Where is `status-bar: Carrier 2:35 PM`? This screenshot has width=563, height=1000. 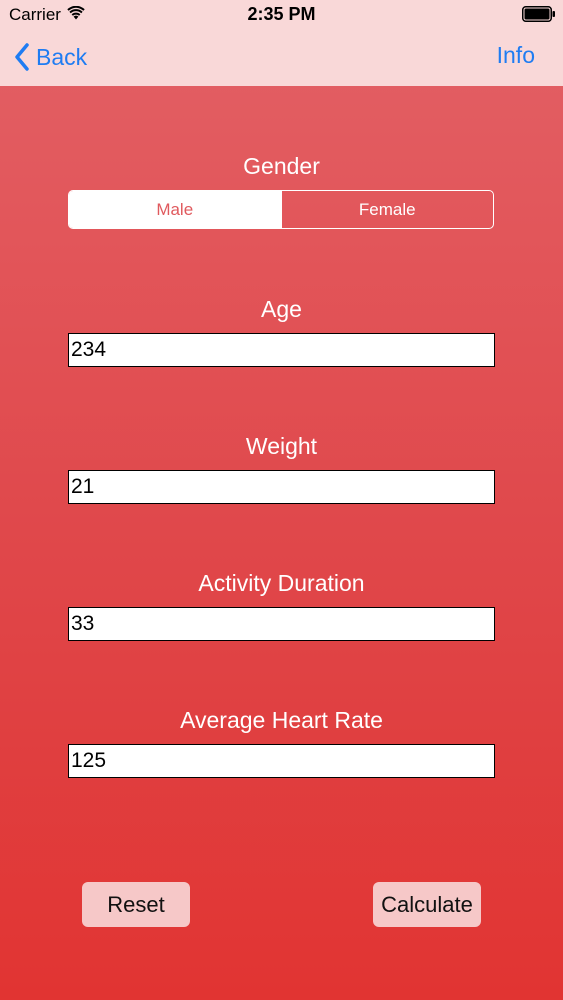 status-bar: Carrier 2:35 PM is located at coordinates (281, 15).